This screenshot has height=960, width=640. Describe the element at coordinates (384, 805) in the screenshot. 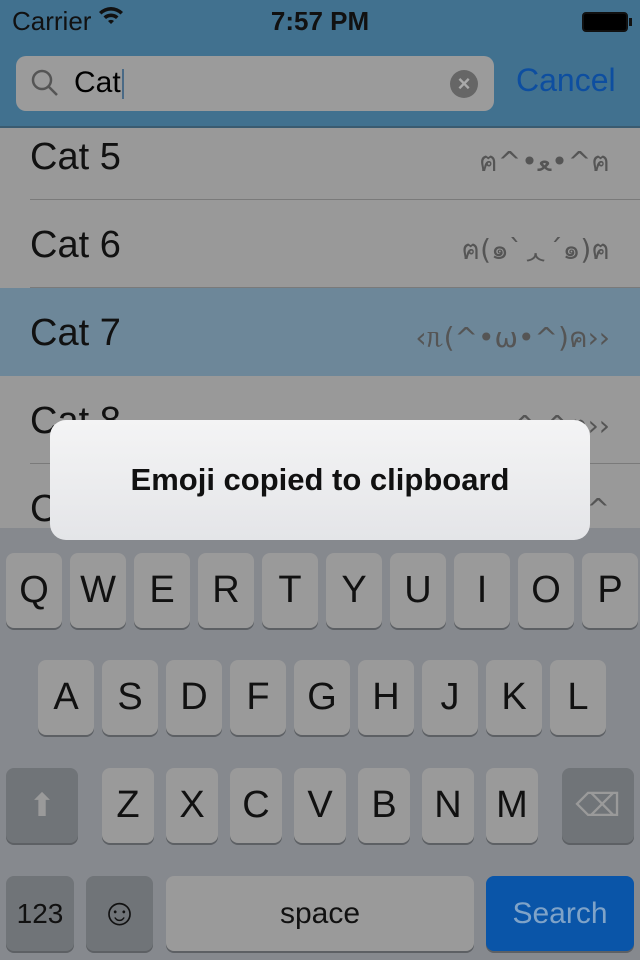

I see `key-b: B` at that location.